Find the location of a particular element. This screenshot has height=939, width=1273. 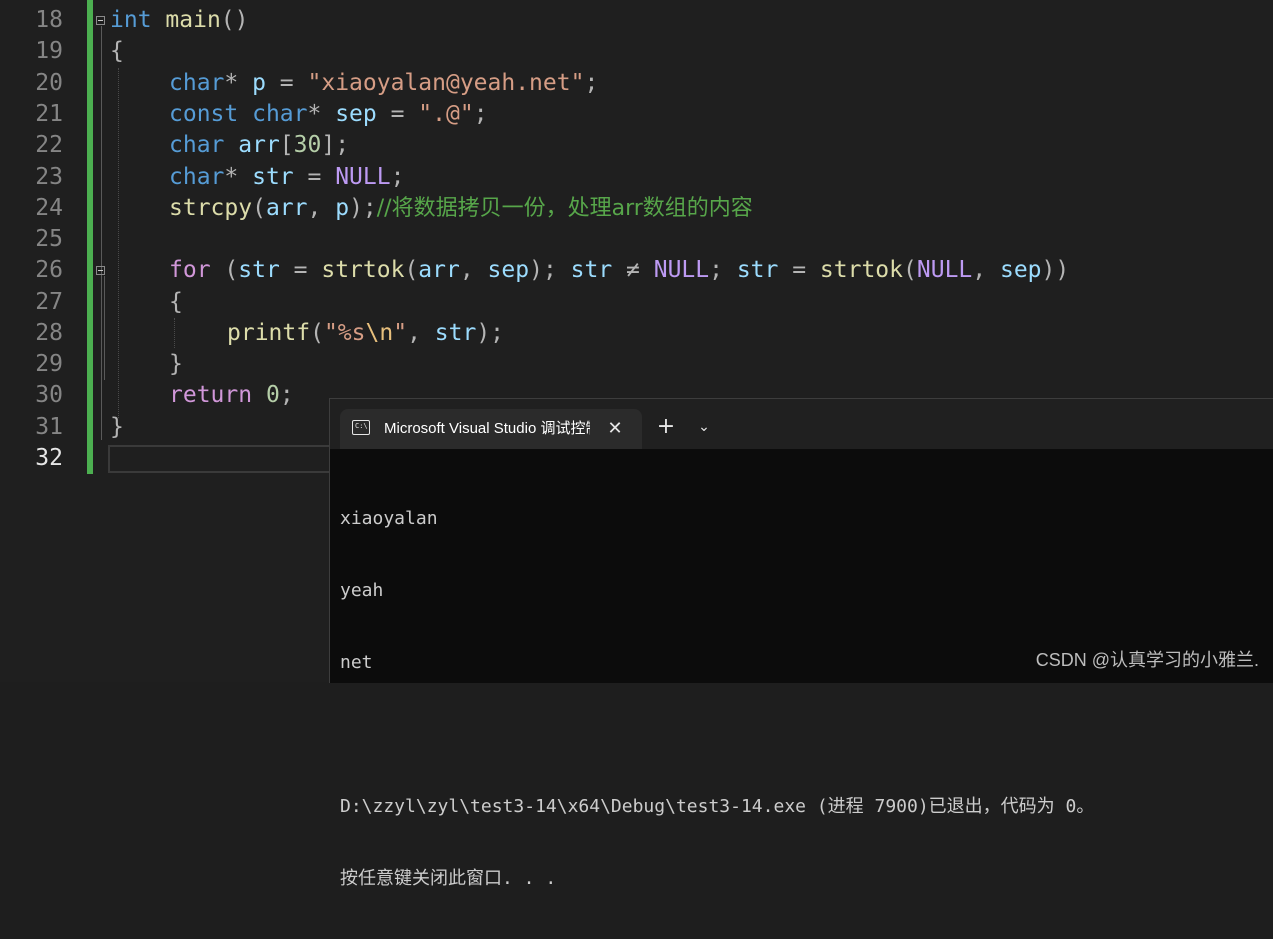

token: for is located at coordinates (190, 270).